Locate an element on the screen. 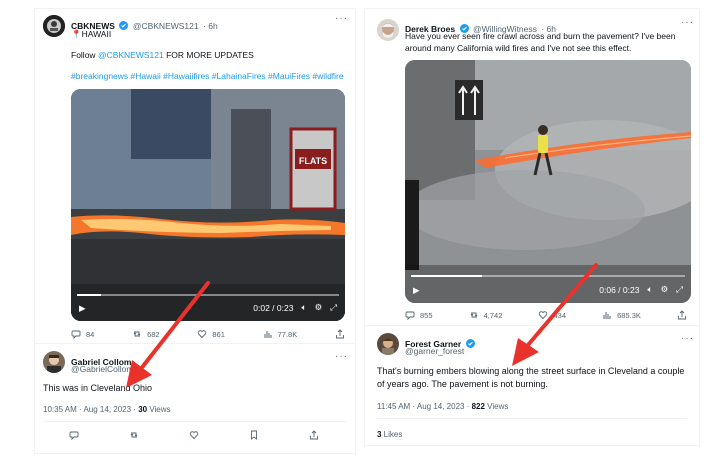 This screenshot has width=715, height=466. like-count: 434 is located at coordinates (559, 315).